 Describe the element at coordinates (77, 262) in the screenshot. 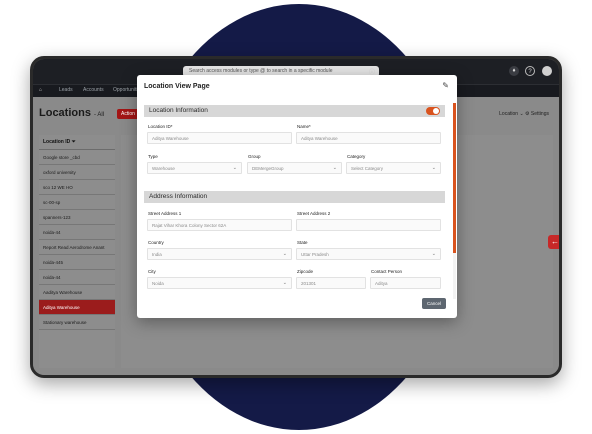

I see `list-item: noida-445` at that location.